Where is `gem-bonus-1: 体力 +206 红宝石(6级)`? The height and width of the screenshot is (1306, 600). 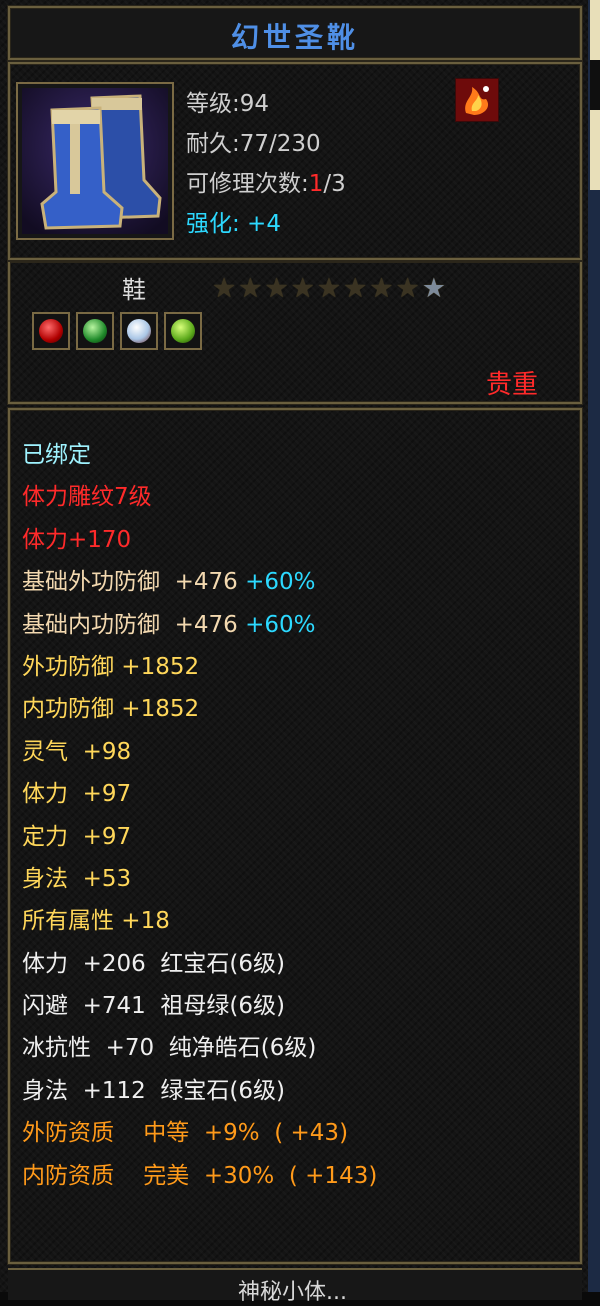
gem-bonus-1: 体力 +206 红宝石(6级) is located at coordinates (153, 963).